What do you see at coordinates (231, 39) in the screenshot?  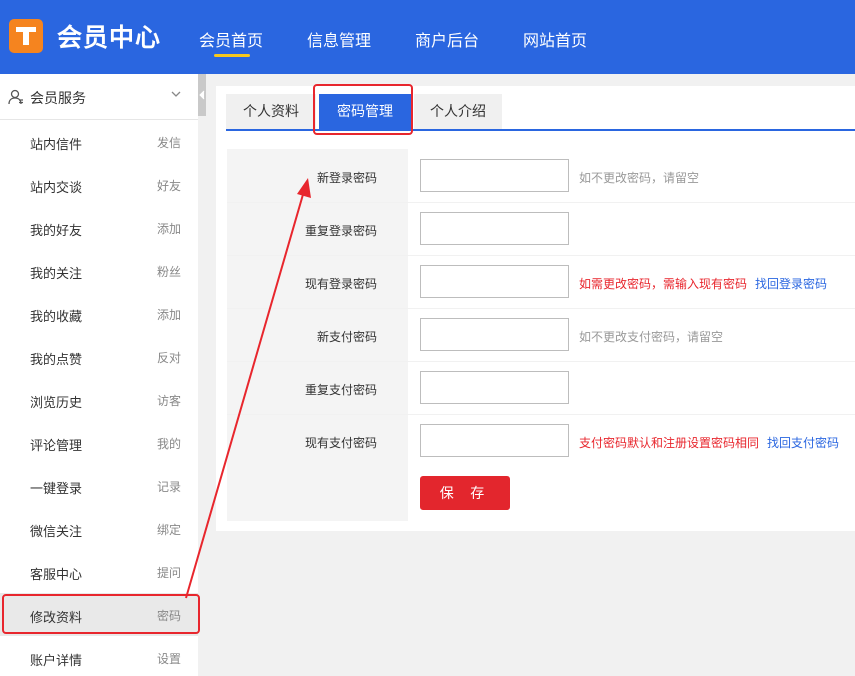 I see `nav-member-home: 会员首页` at bounding box center [231, 39].